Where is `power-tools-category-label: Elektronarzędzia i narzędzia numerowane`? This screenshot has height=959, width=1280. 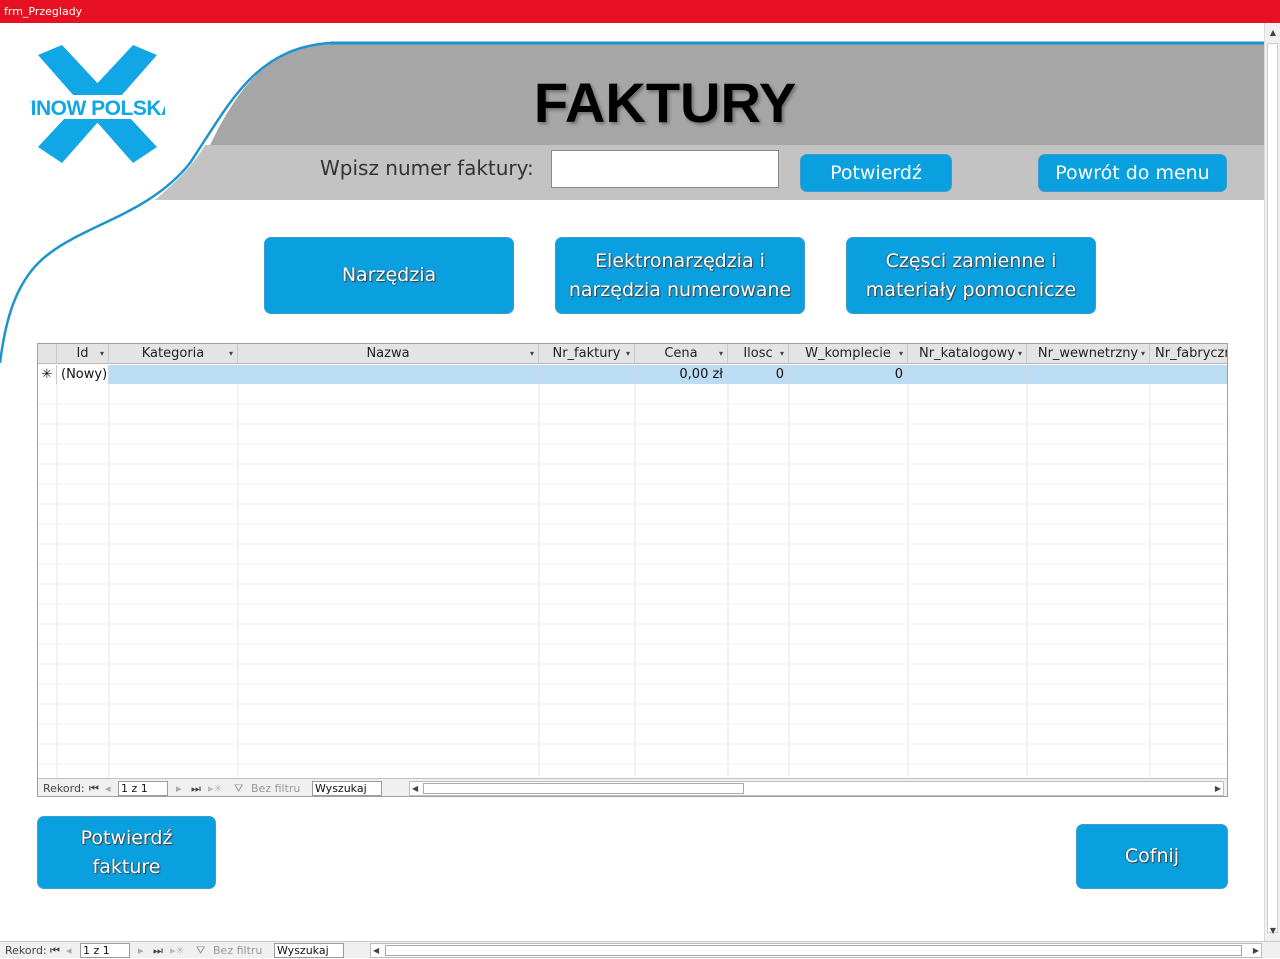
power-tools-category-label: Elektronarzędzia i narzędzia numerowane is located at coordinates (680, 275).